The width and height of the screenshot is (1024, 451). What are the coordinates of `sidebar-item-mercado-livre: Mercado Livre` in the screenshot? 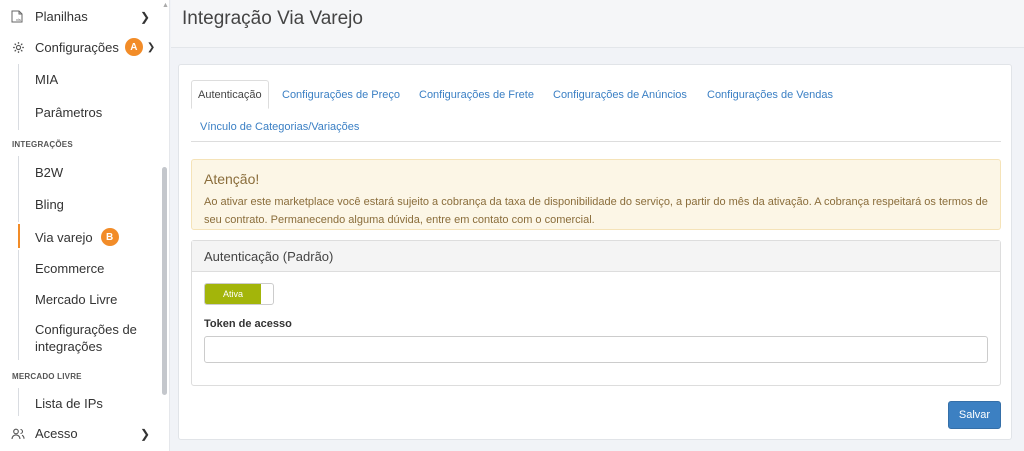 It's located at (76, 299).